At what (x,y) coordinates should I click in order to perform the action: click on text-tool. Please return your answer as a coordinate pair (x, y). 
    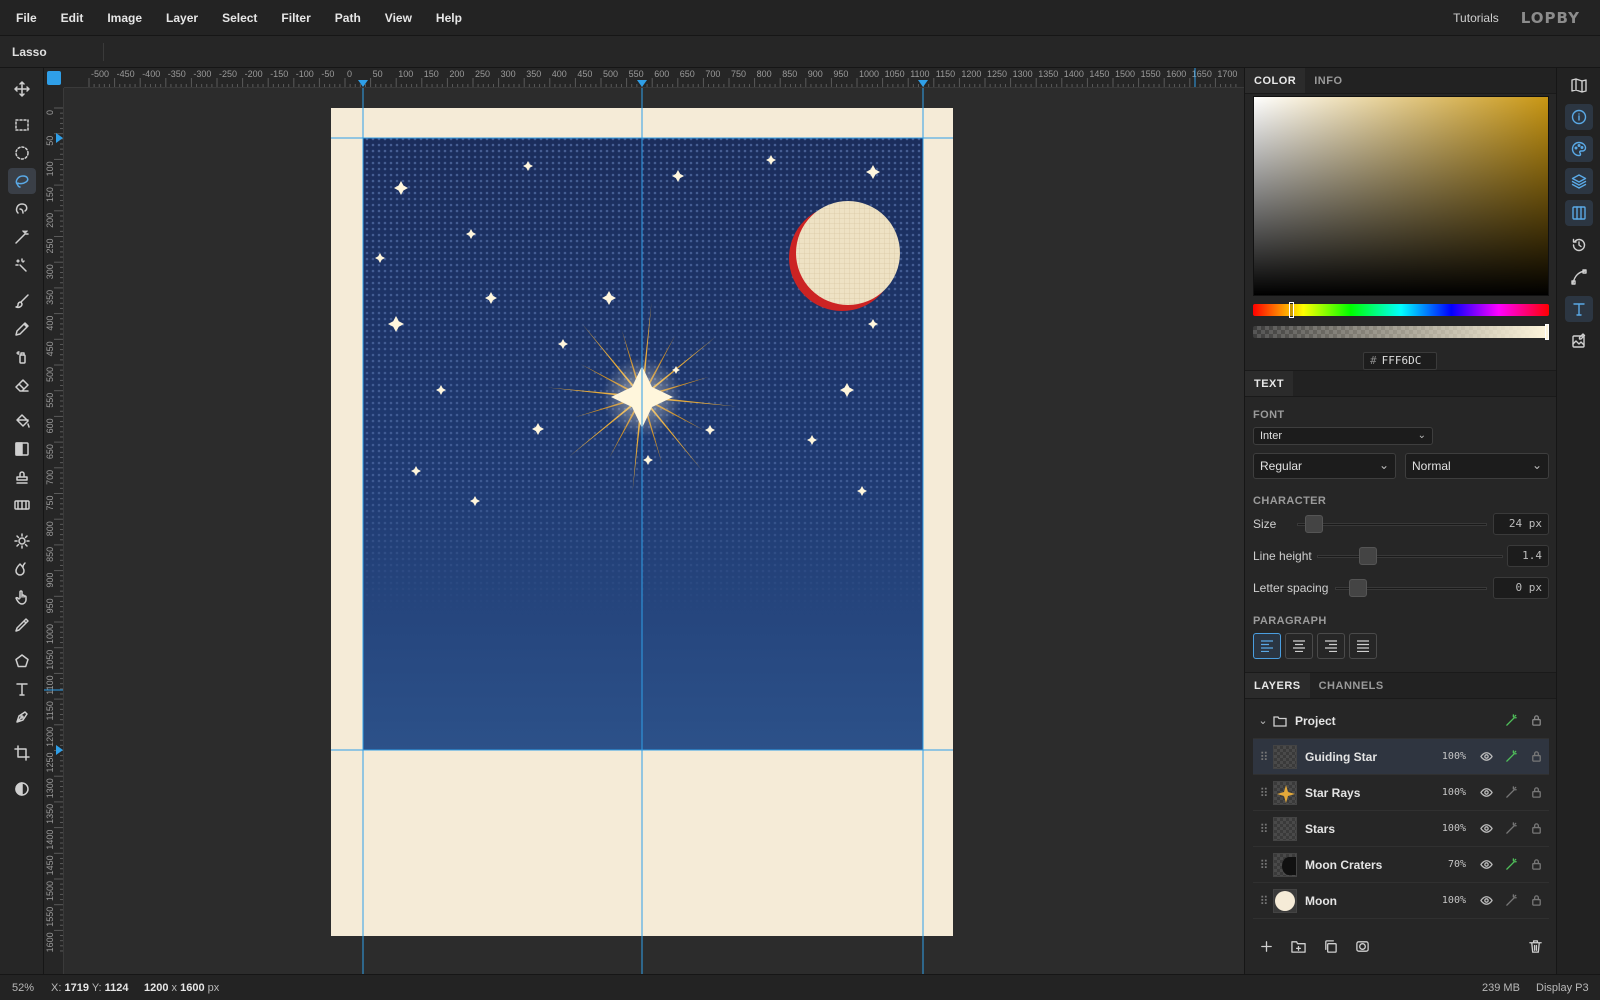
    Looking at the image, I should click on (22, 689).